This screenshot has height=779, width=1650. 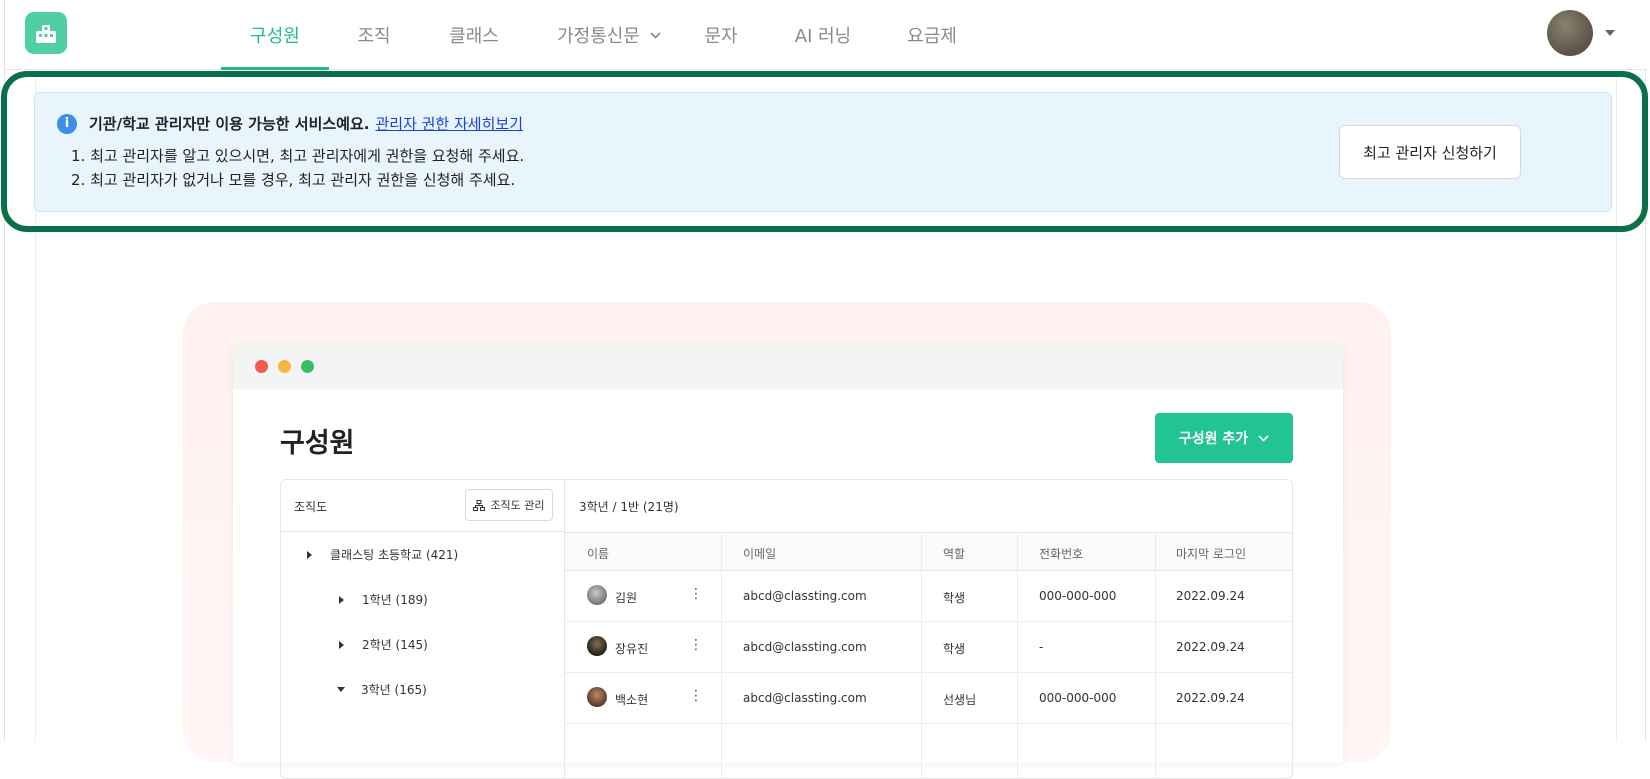 What do you see at coordinates (311, 507) in the screenshot?
I see `org-chart-title: 조직도` at bounding box center [311, 507].